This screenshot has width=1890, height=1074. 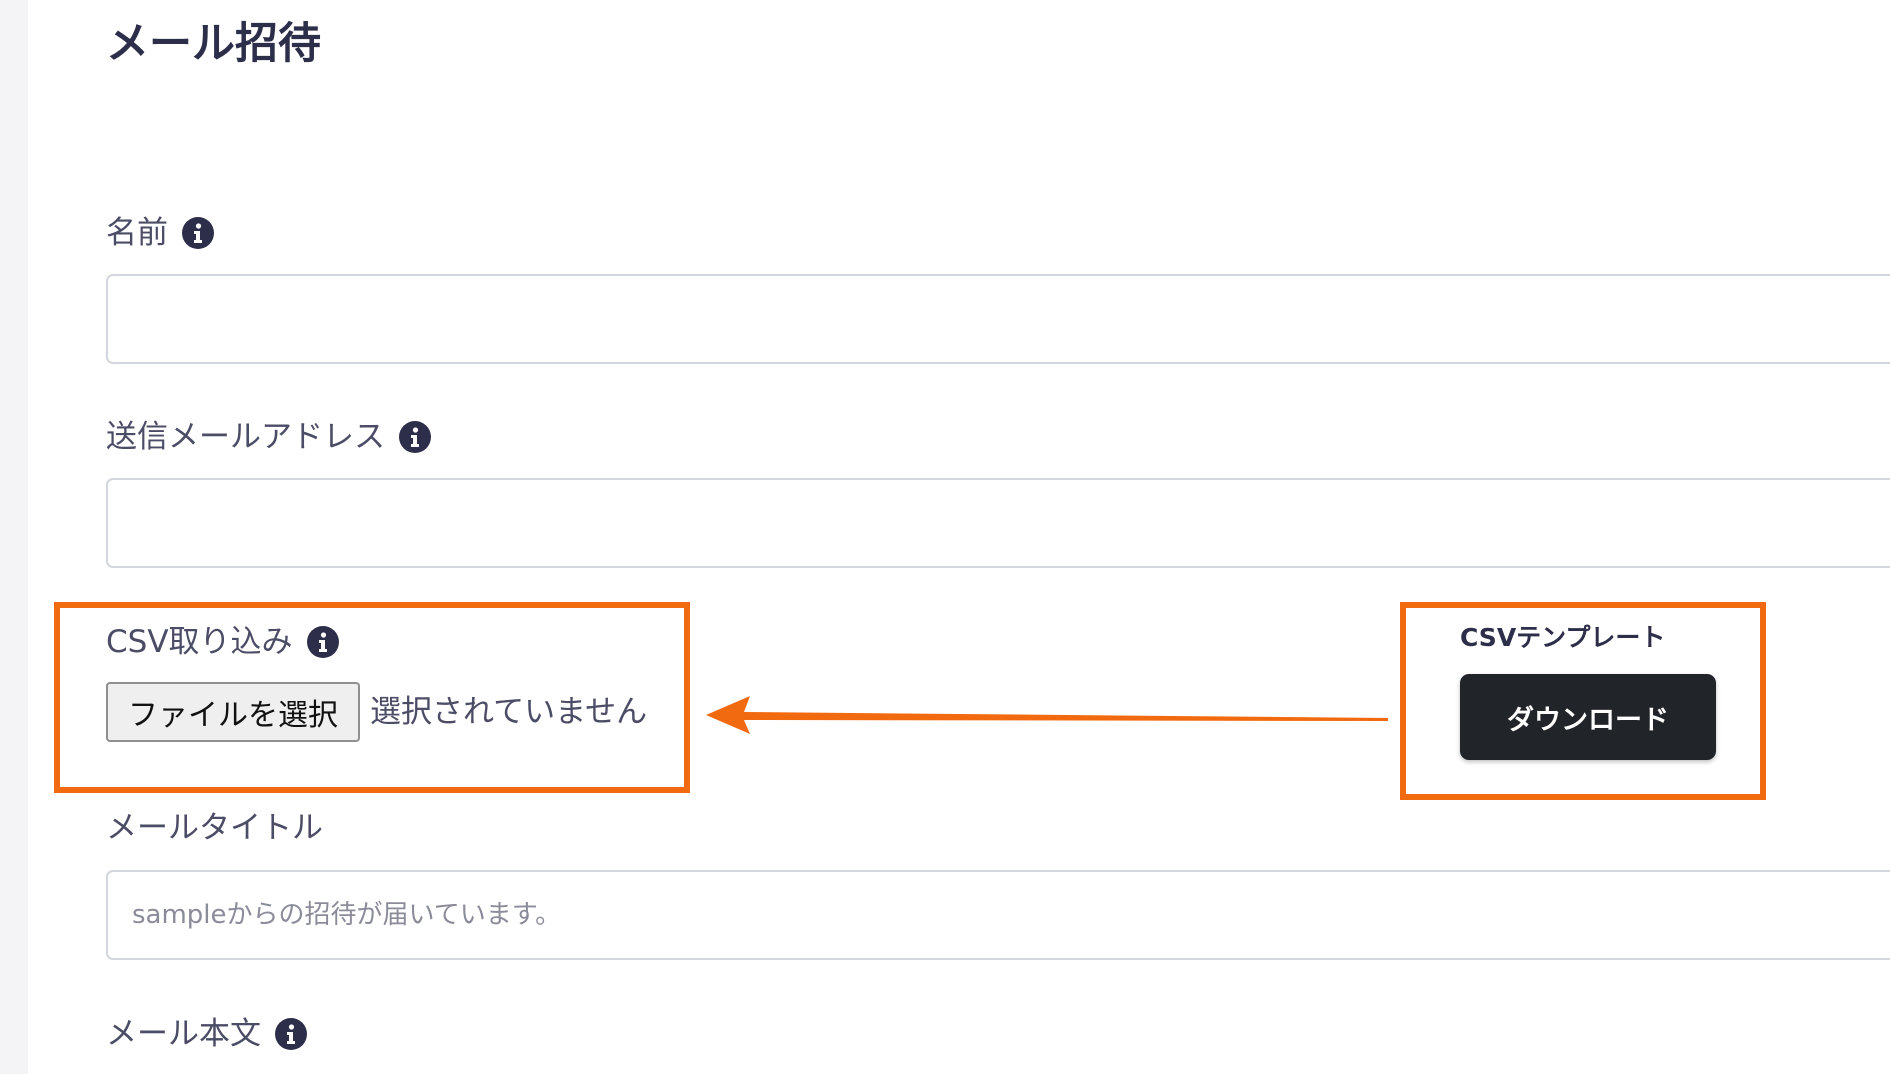 I want to click on left-sidebar-edge, so click(x=14, y=537).